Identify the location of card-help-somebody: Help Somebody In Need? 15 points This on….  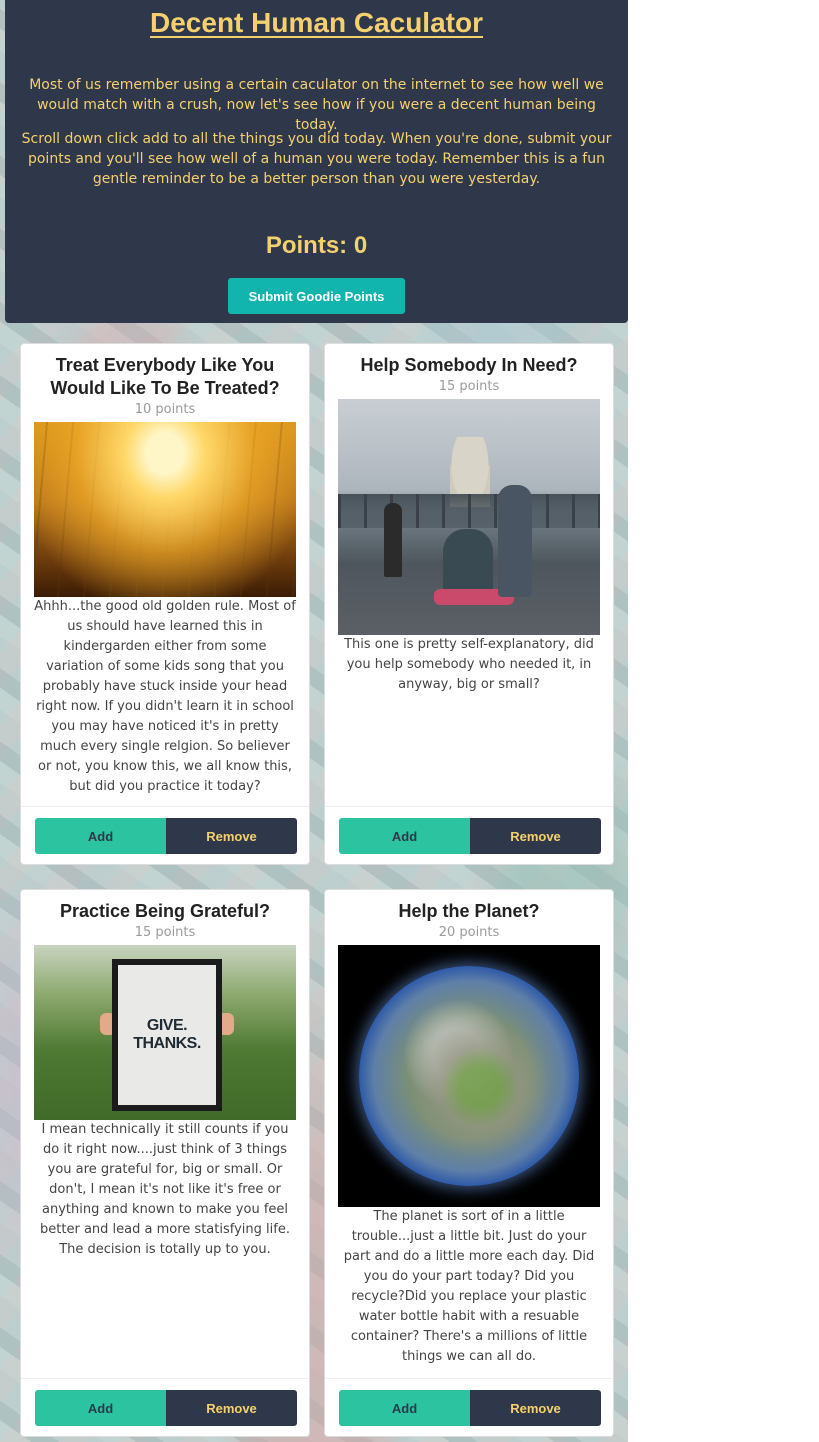
(469, 604).